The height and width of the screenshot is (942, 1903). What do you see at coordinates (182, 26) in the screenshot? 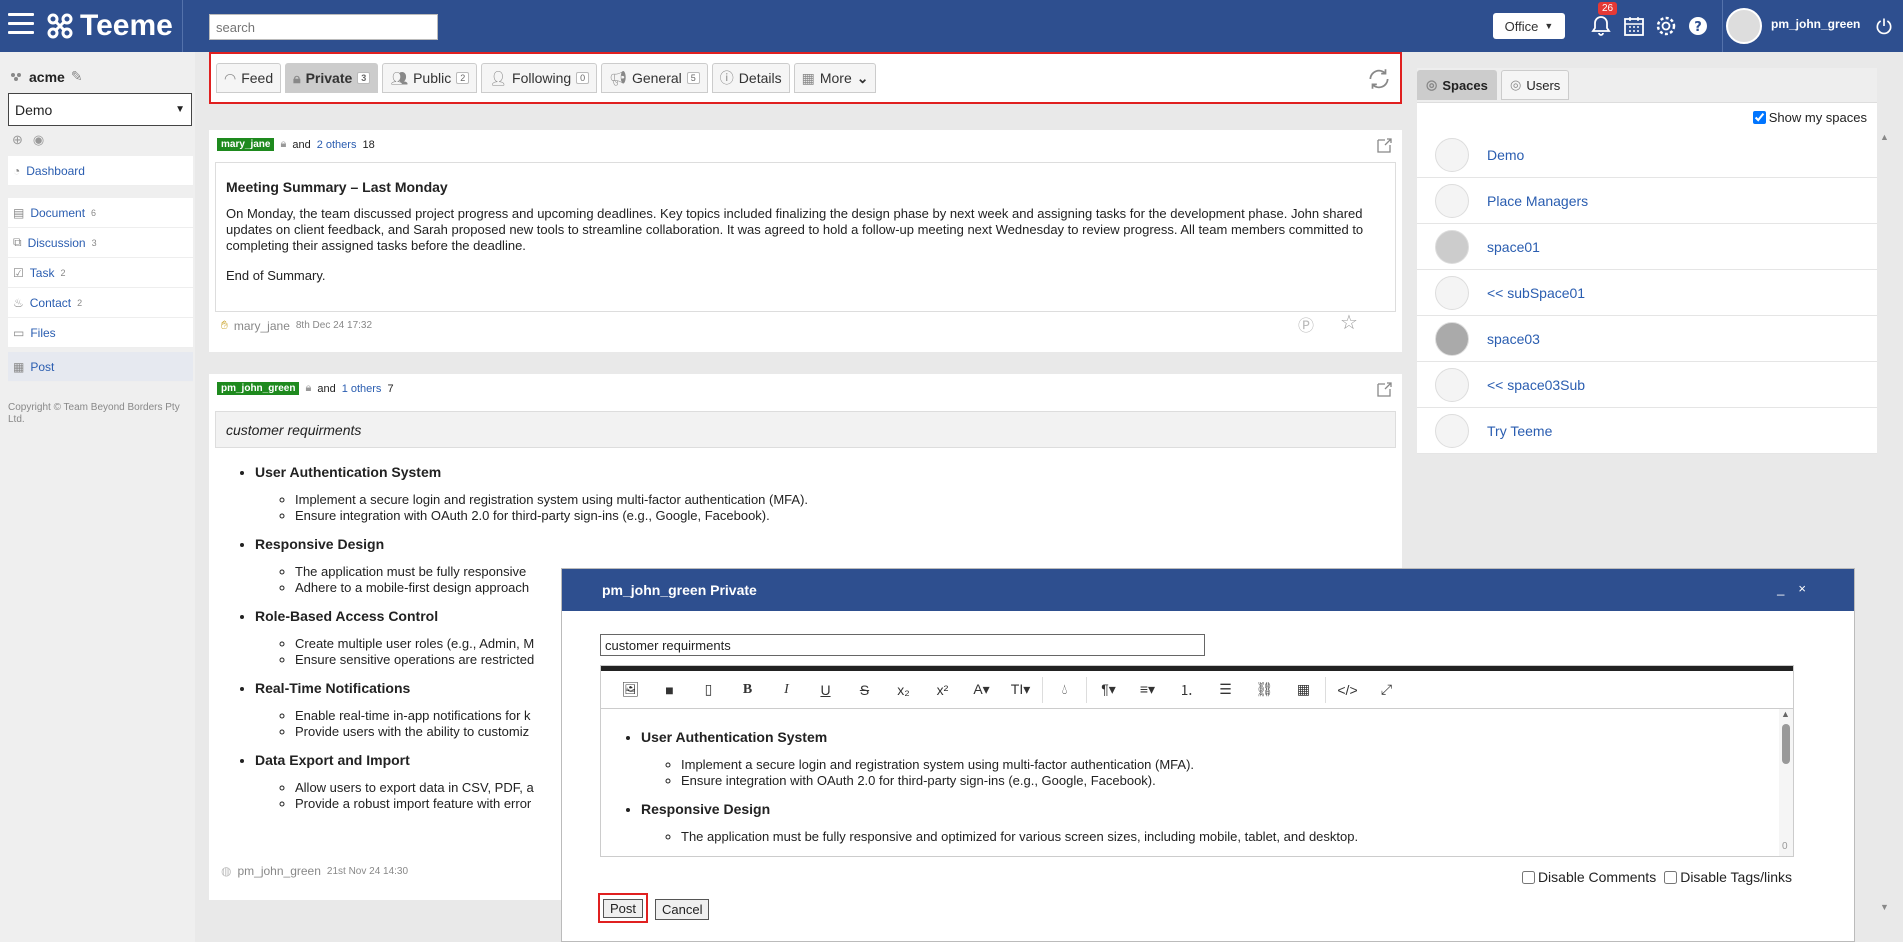
I see `divider` at bounding box center [182, 26].